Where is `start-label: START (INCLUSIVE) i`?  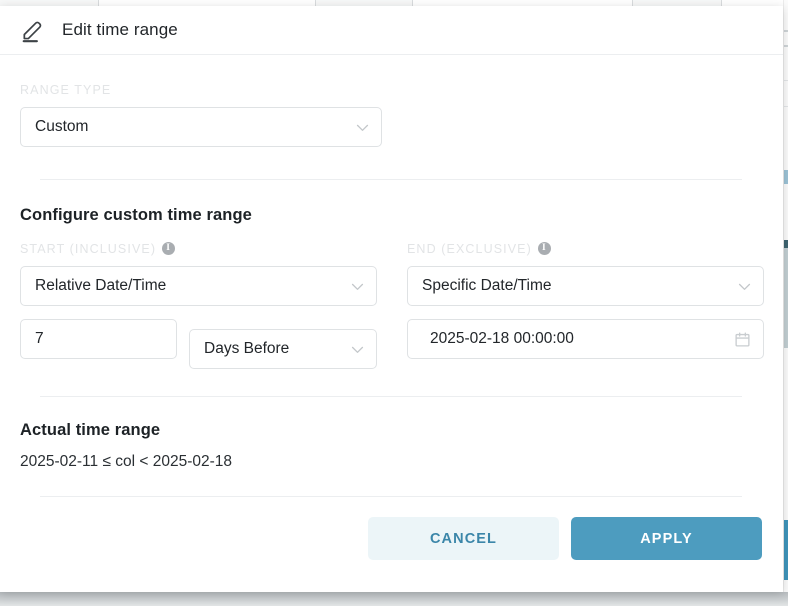
start-label: START (INCLUSIVE) i is located at coordinates (198, 248).